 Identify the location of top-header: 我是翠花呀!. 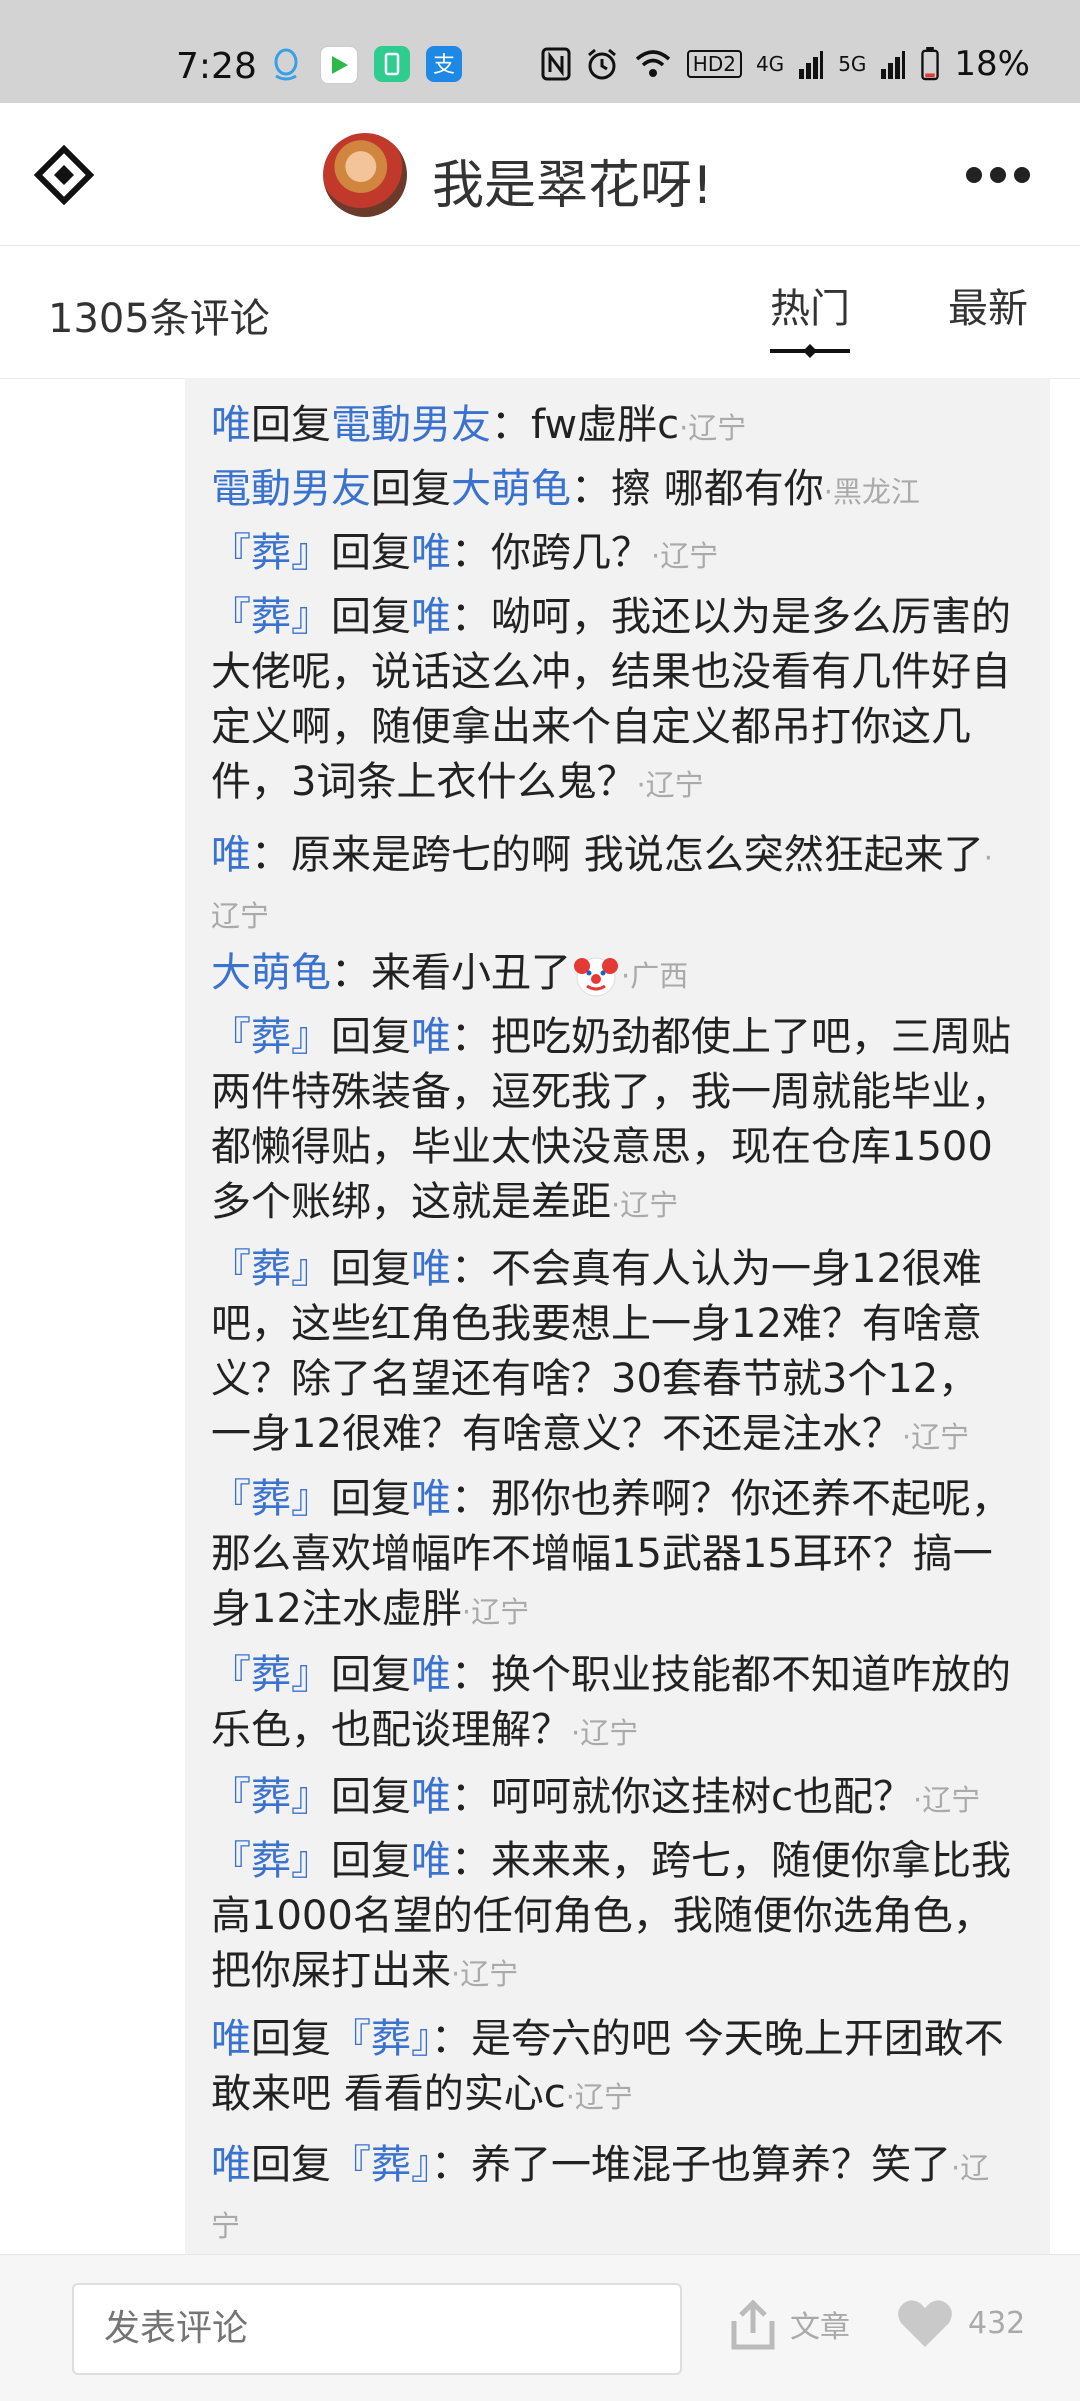
(540, 174).